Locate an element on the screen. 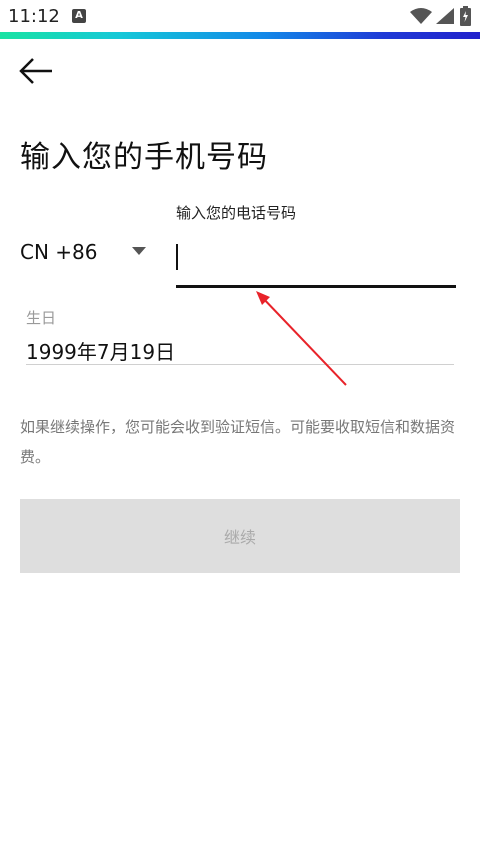 The image size is (480, 853). sms-notice-text: 如果继续操作，您可能会收到验证短信。可能要收取短信和数据资费。 is located at coordinates (238, 442).